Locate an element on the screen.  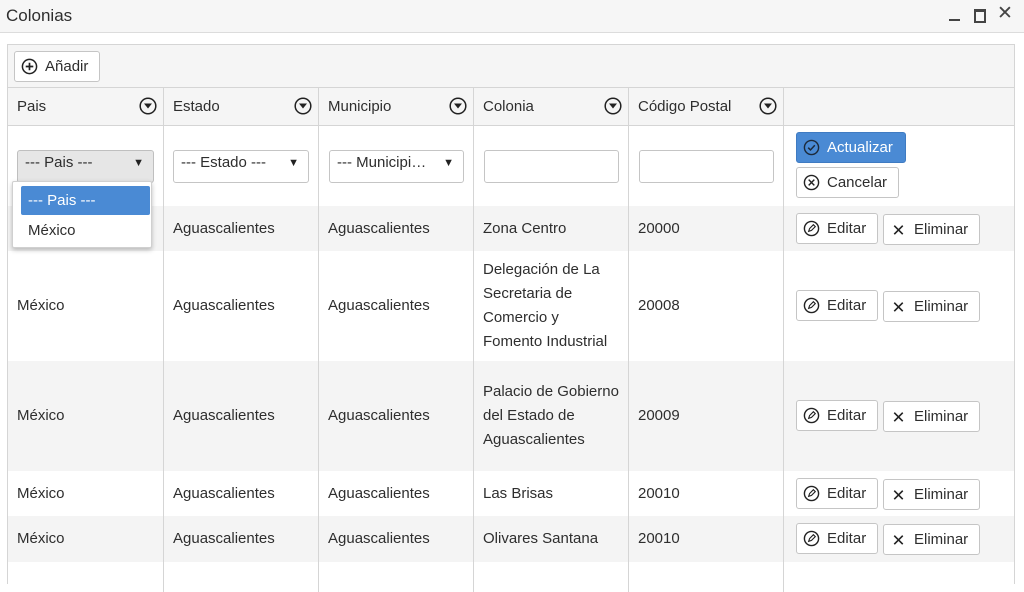
cell-codigo-postal is located at coordinates (706, 577).